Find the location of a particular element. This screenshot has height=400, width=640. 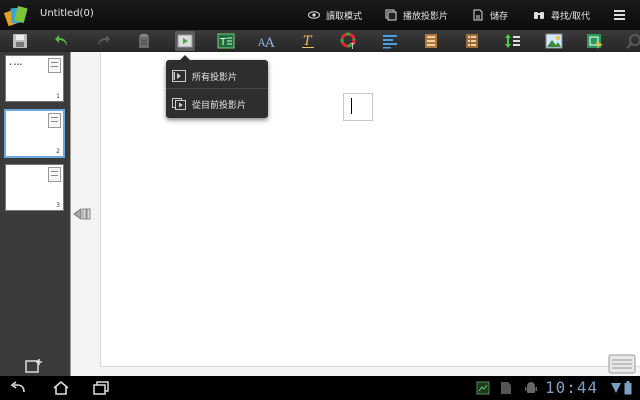

color-icon: T is located at coordinates (349, 41).